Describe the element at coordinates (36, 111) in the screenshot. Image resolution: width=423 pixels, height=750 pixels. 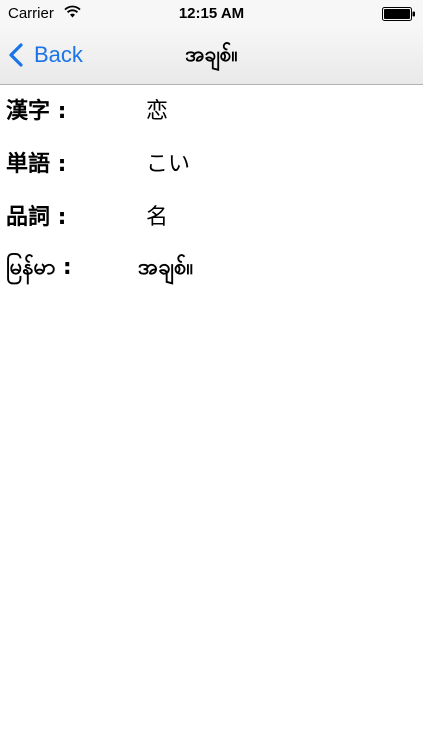
I see `kanji-label: 漢字 :` at that location.